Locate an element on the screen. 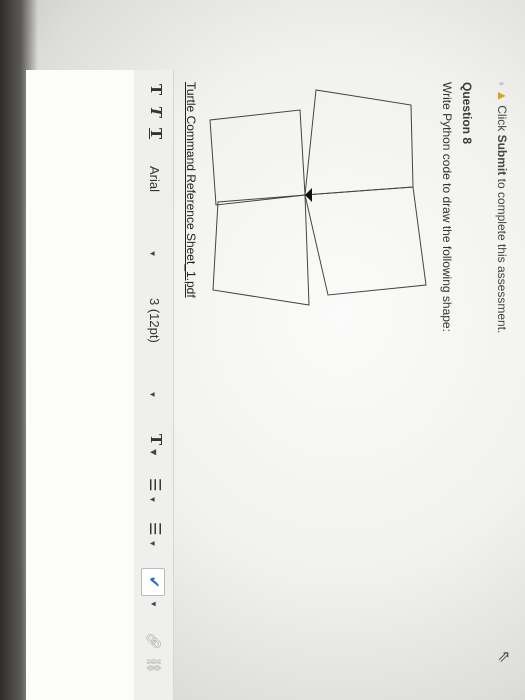  font-size-select: 3 (12pt) ▼ is located at coordinates (154, 348).